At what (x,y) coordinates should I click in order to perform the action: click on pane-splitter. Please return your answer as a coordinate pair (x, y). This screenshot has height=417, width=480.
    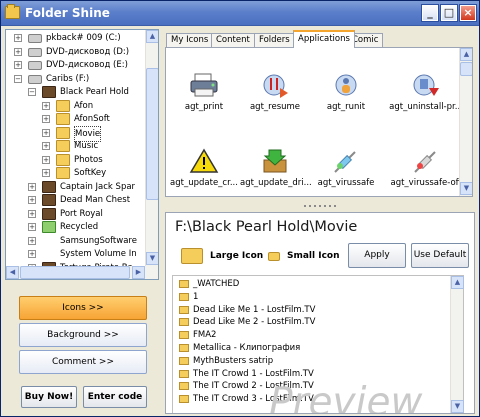
    Looking at the image, I should click on (320, 206).